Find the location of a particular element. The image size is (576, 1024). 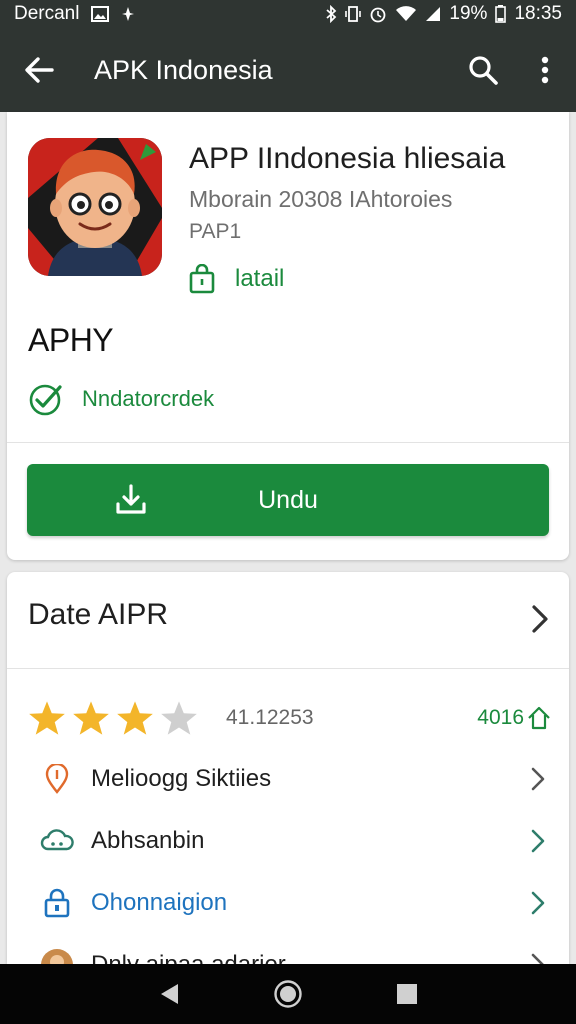

system-nav-bar is located at coordinates (288, 994).